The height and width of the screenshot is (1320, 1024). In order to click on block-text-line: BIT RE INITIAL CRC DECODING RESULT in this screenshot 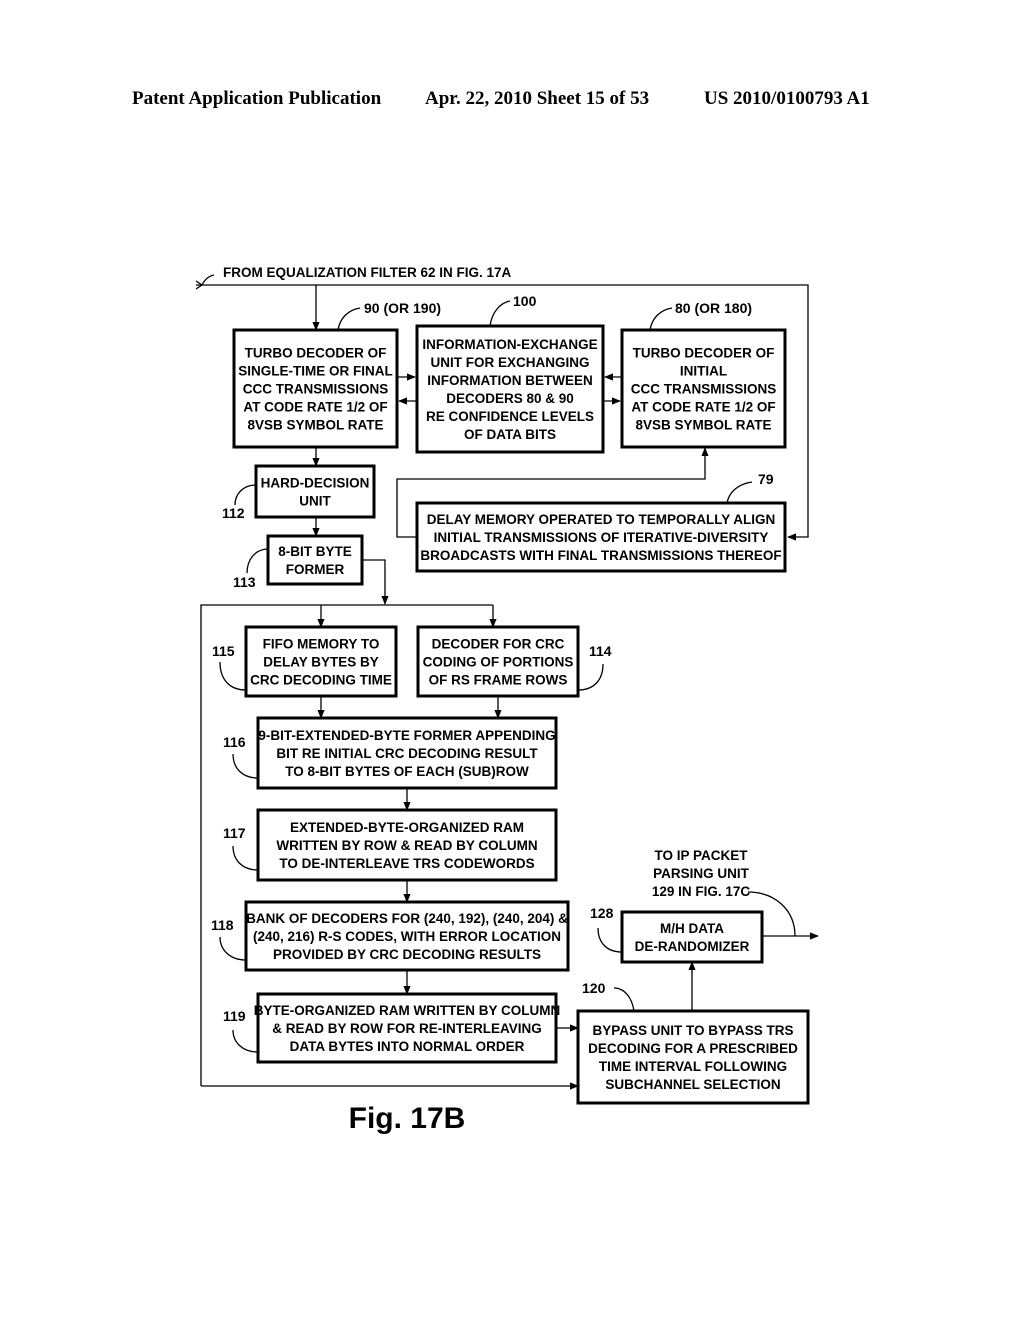, I will do `click(407, 753)`.